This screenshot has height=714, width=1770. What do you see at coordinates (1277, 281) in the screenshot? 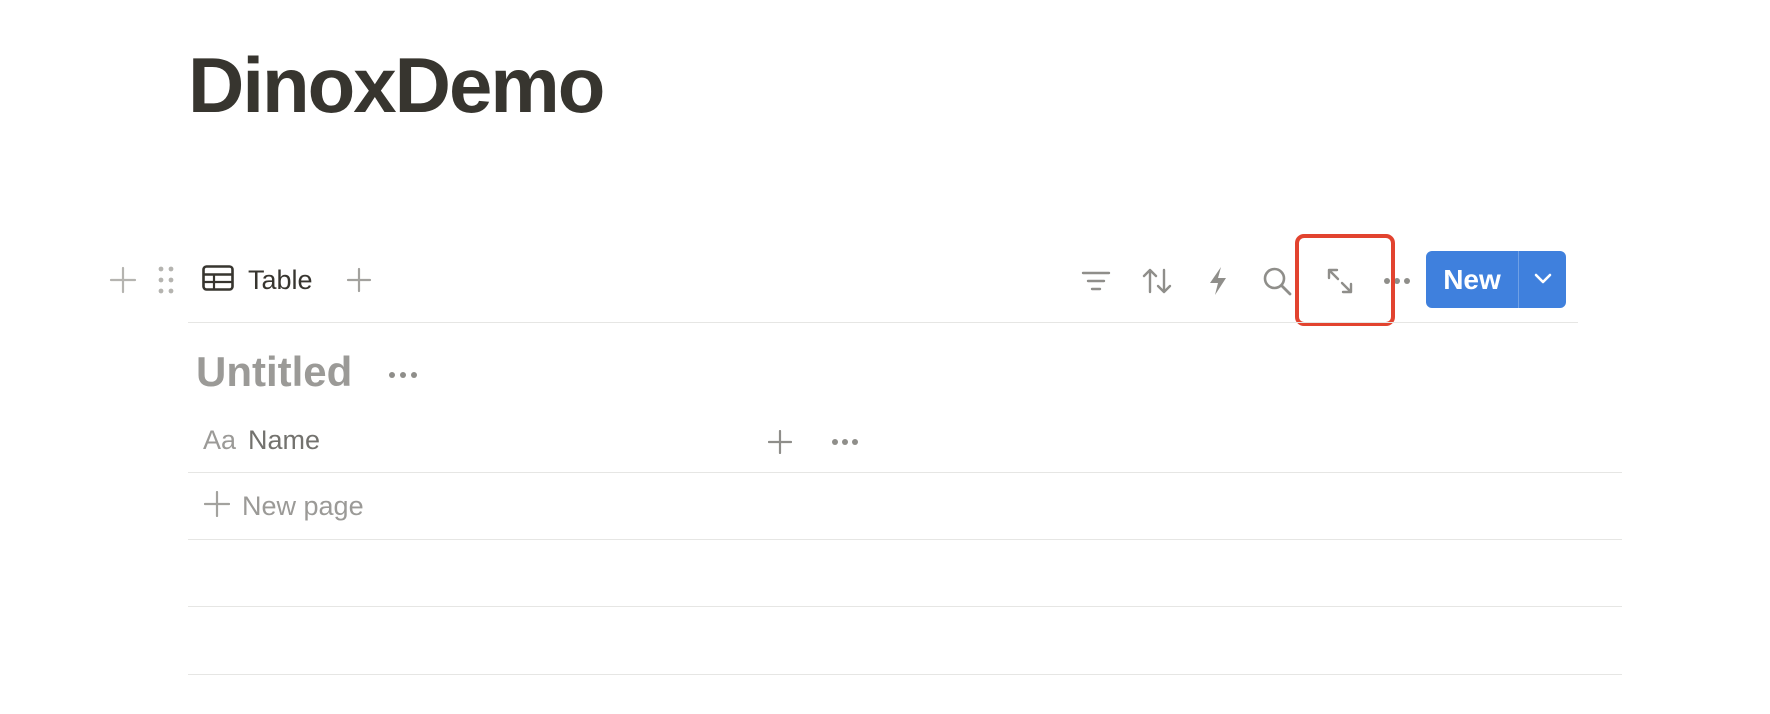
I see `search-icon` at bounding box center [1277, 281].